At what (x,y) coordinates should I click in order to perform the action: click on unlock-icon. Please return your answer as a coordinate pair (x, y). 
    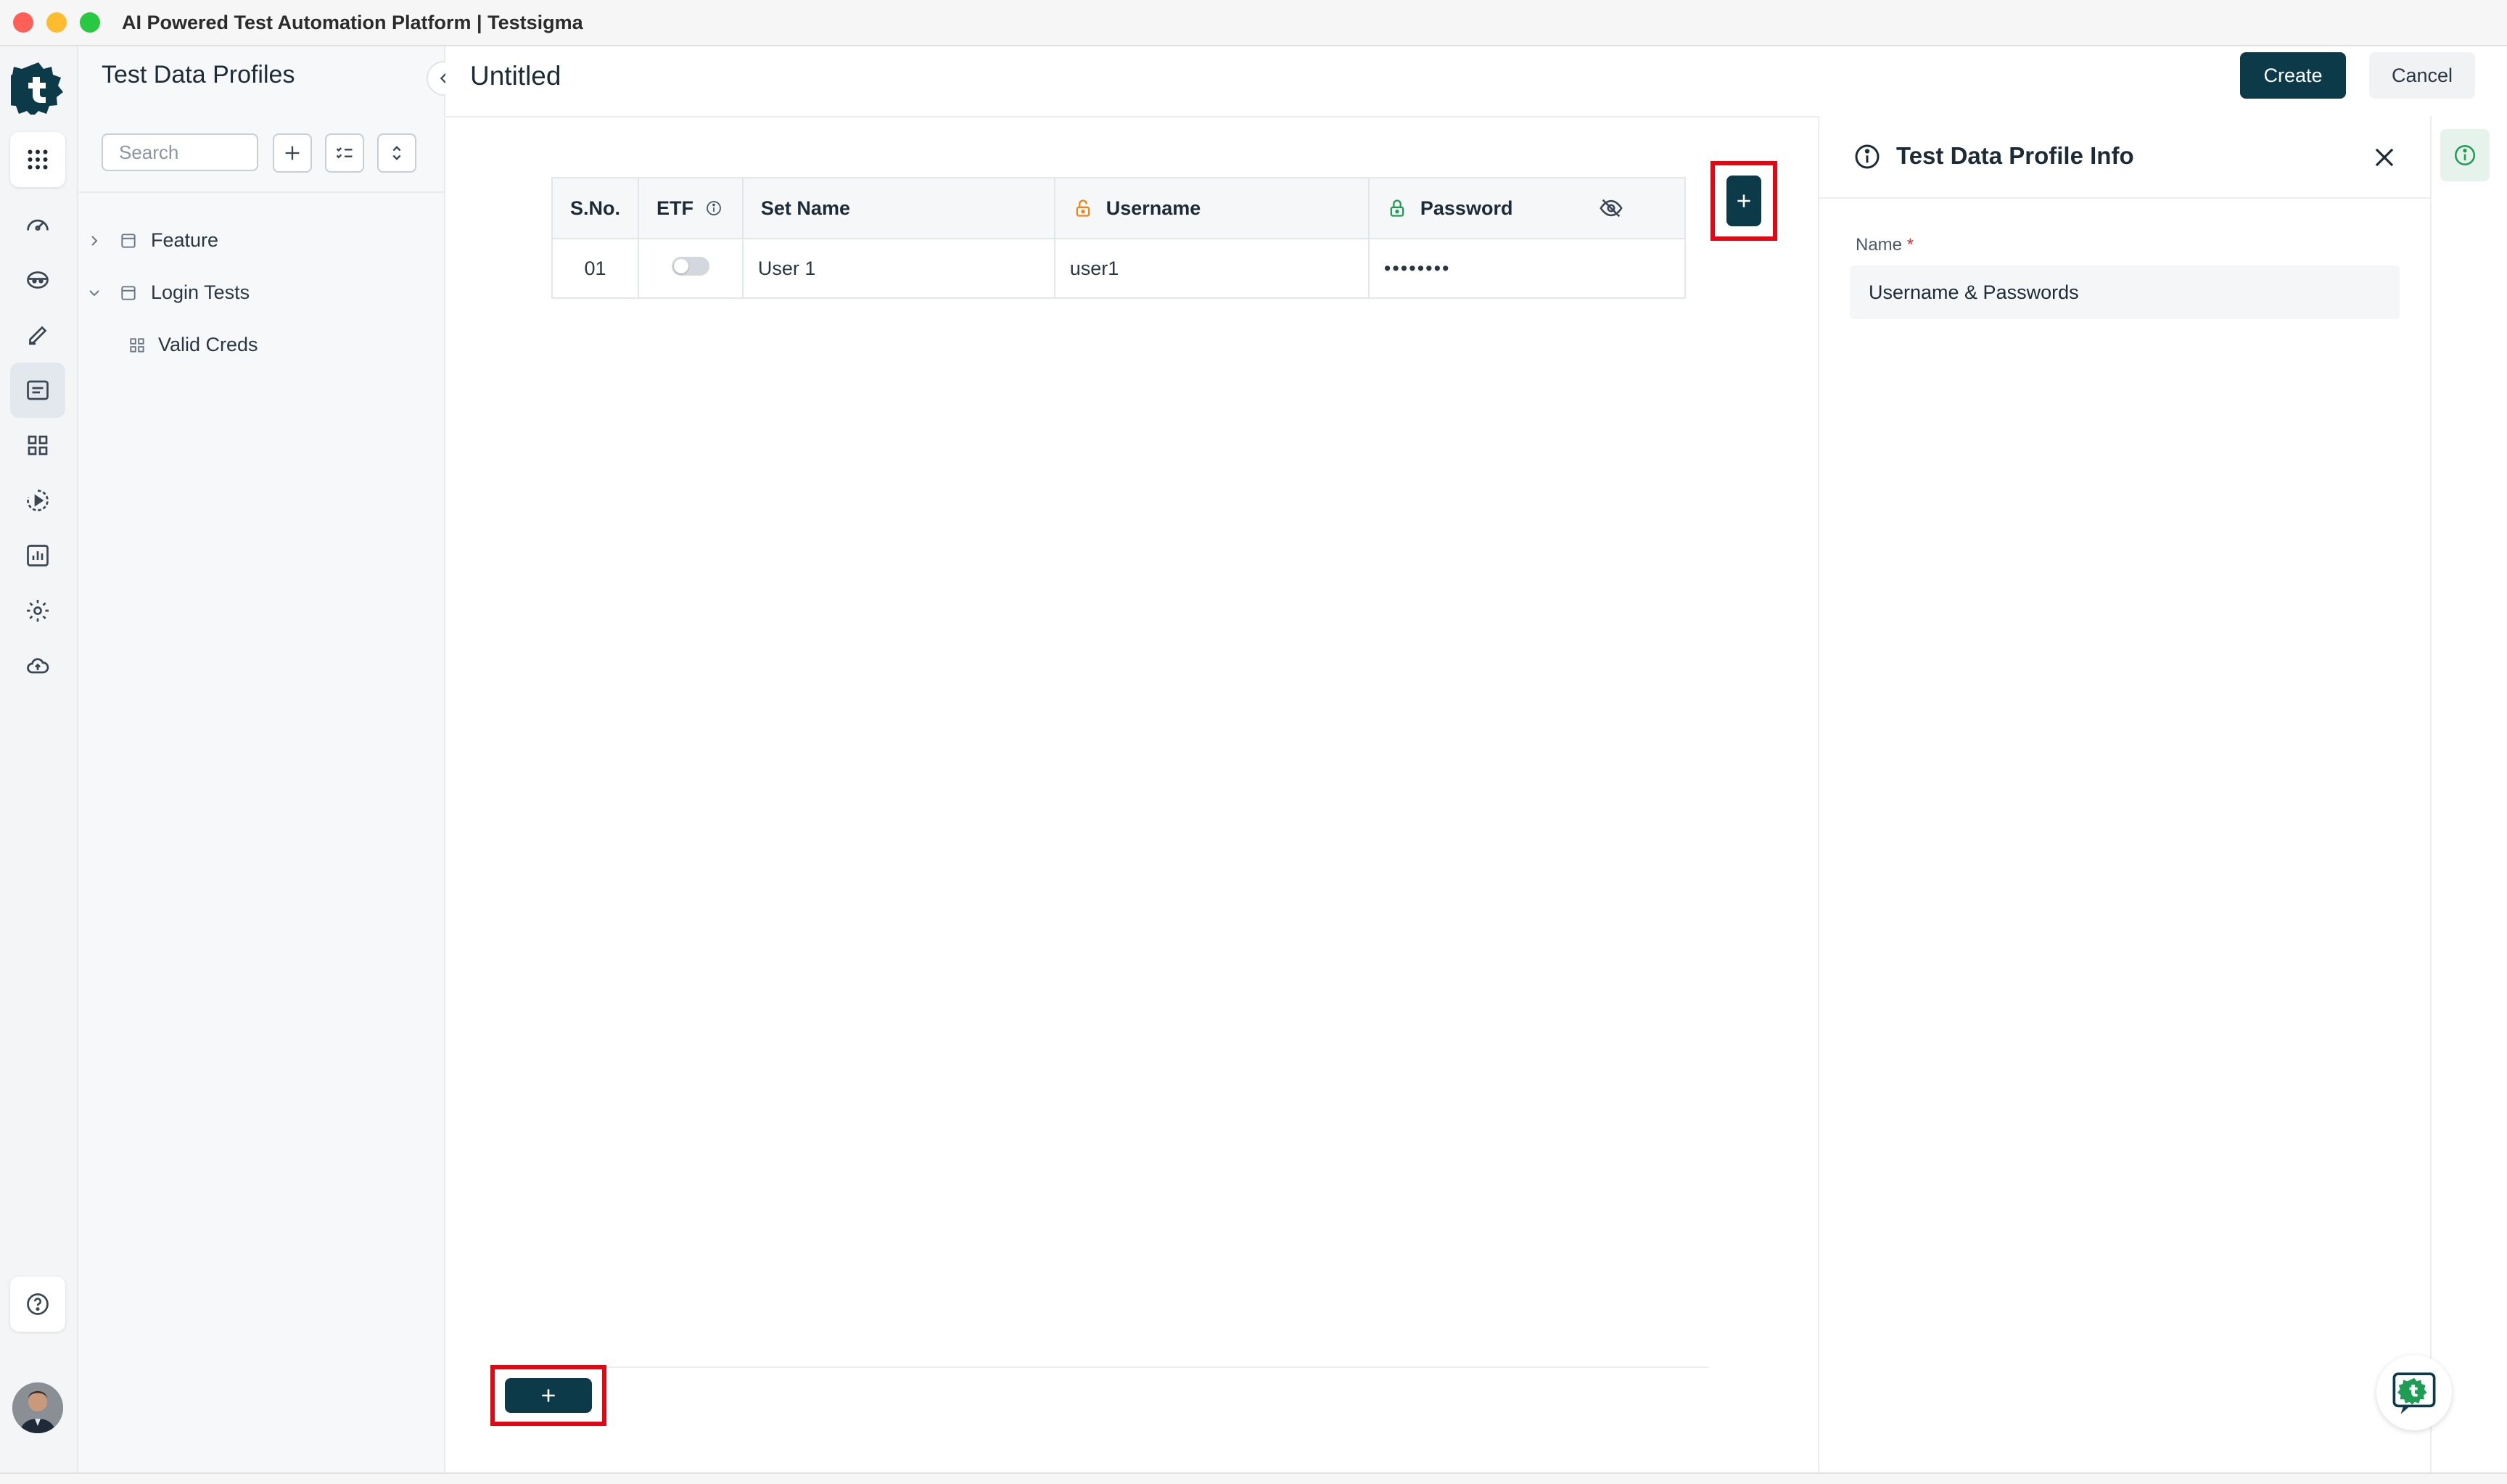
    Looking at the image, I should click on (1083, 208).